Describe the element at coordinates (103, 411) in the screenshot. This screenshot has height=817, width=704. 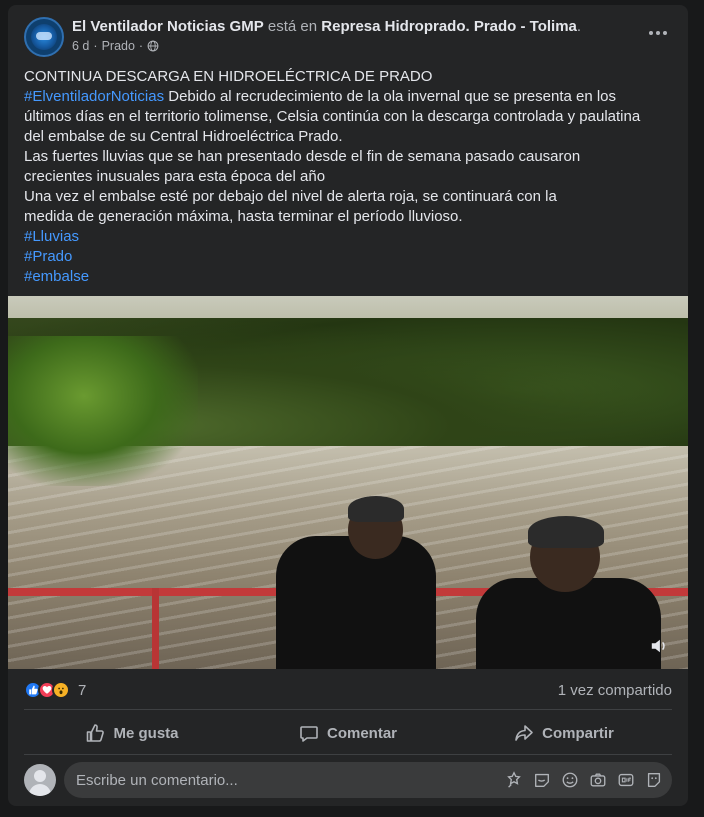
I see `video-foliage` at that location.